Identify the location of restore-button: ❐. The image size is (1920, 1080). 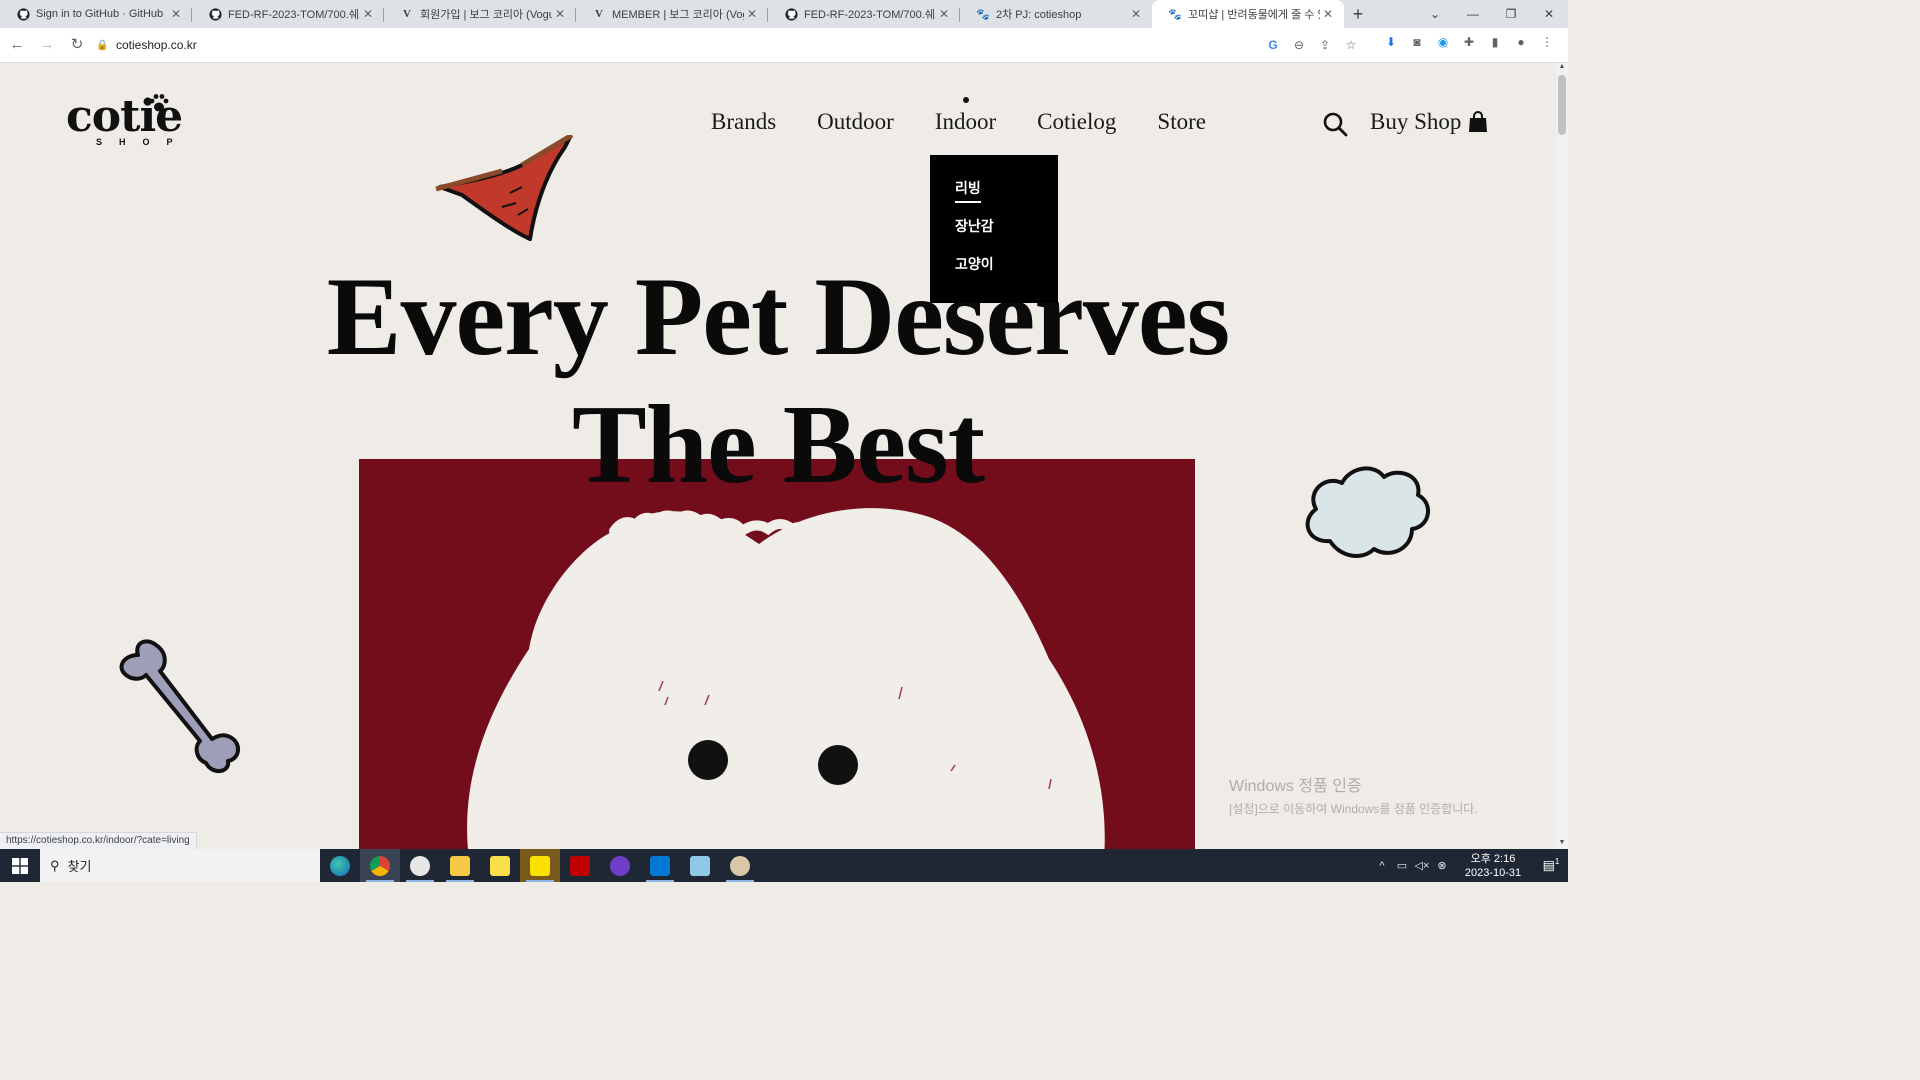
(1511, 14).